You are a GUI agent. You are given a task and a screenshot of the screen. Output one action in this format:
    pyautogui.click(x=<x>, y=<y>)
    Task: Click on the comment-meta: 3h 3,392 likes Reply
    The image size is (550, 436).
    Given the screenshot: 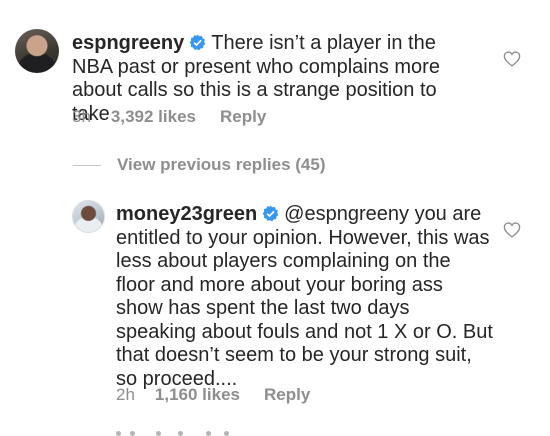 What is the action you would take?
    pyautogui.click(x=169, y=117)
    